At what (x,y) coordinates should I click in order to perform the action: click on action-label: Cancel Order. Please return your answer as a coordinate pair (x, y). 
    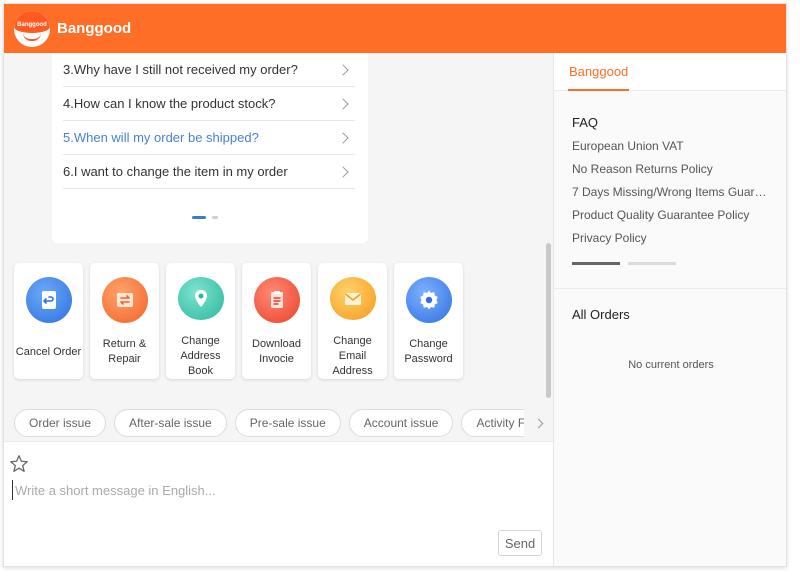
    Looking at the image, I should click on (48, 352).